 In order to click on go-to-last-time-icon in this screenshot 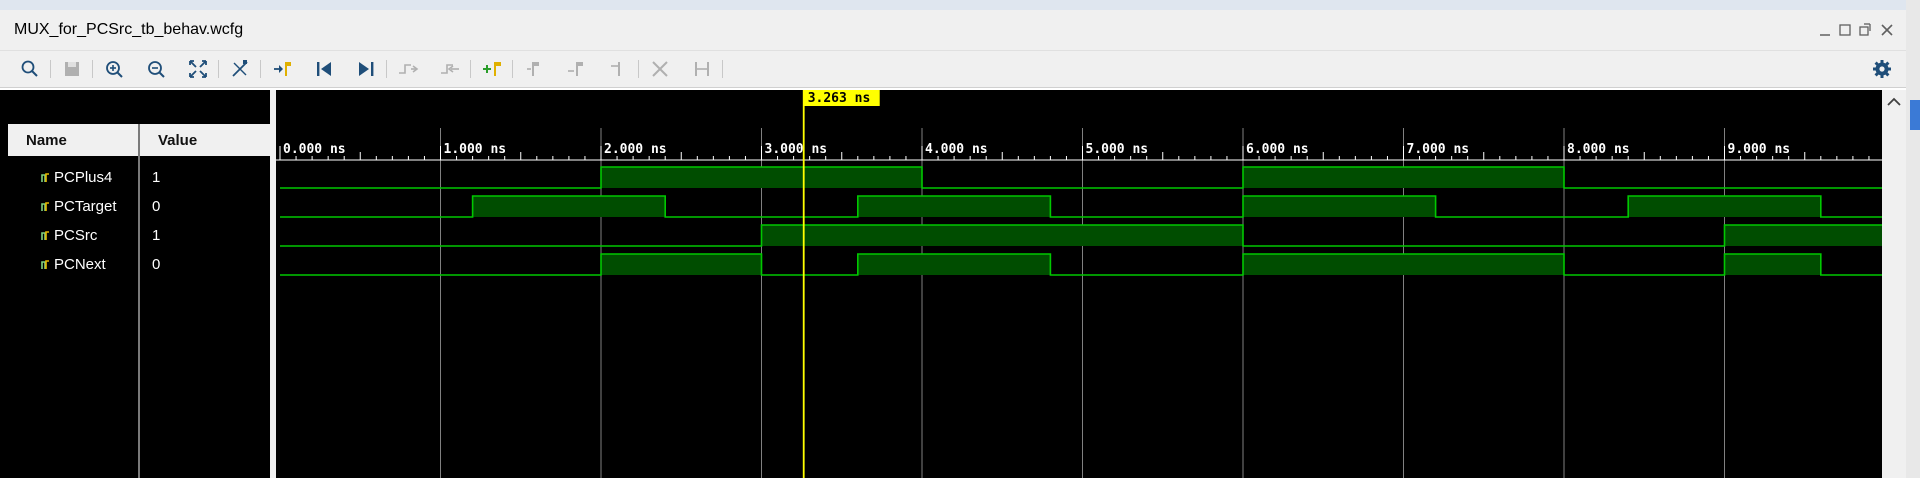, I will do `click(324, 69)`.